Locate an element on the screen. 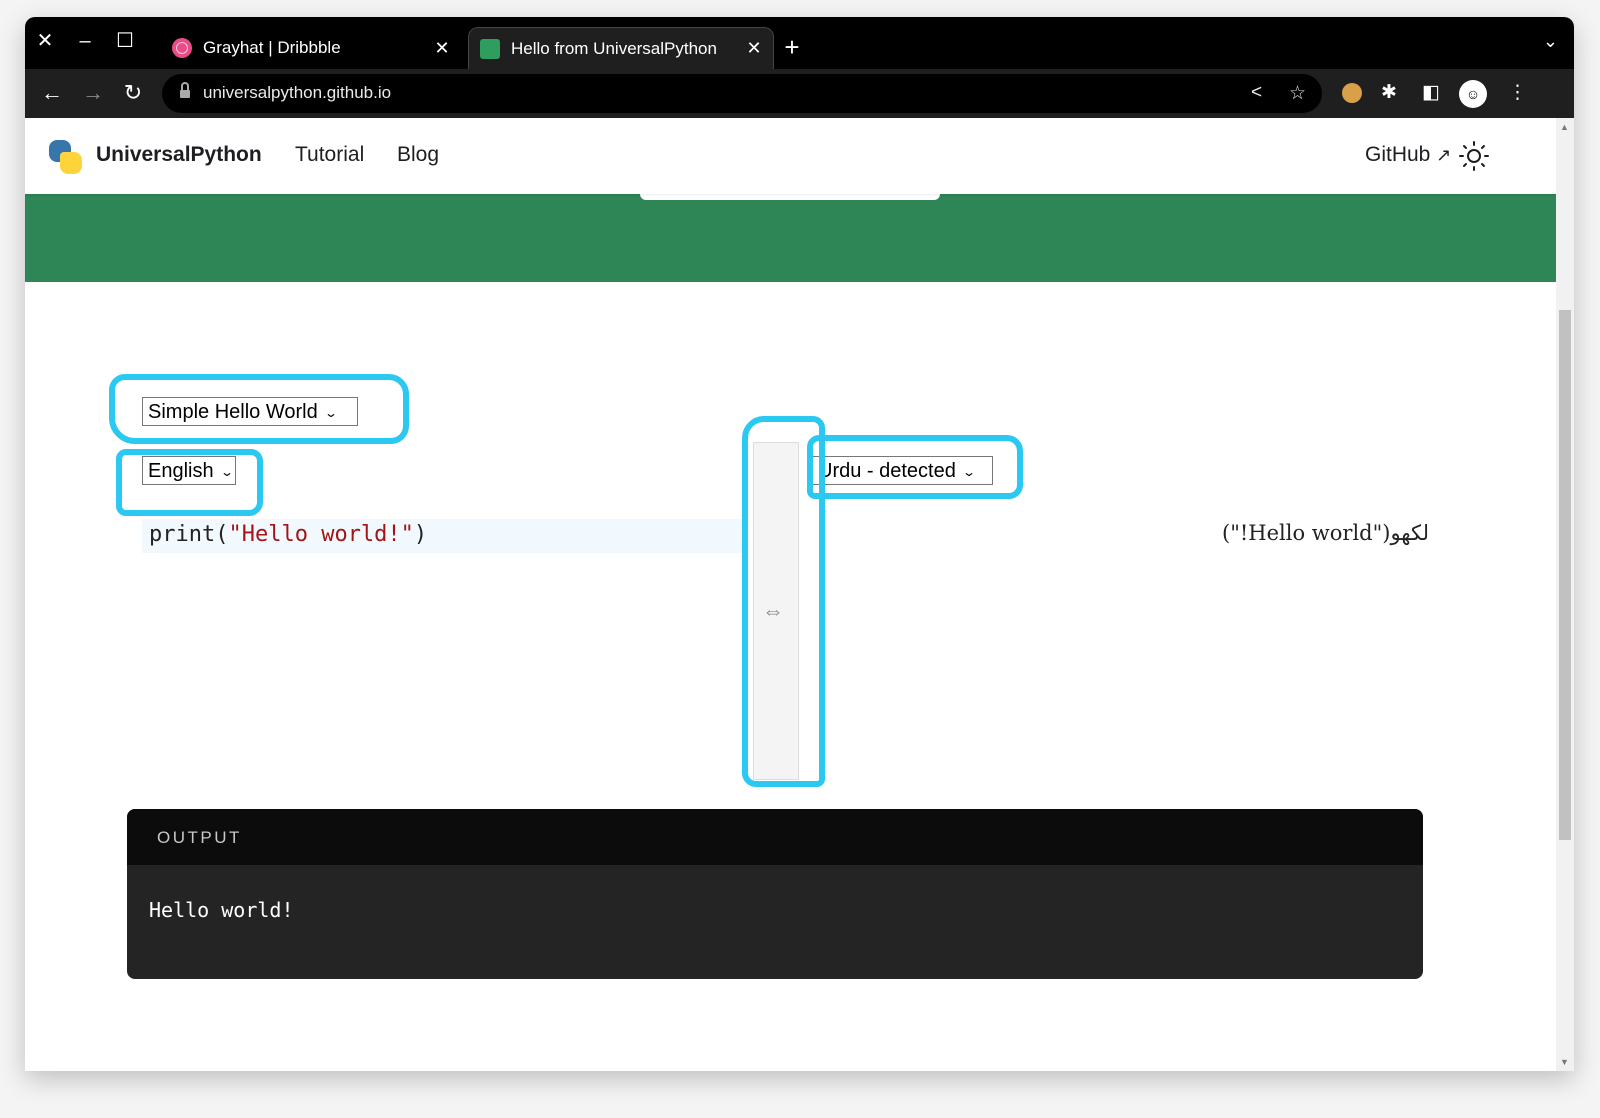 The width and height of the screenshot is (1600, 1118). bookmark-star-icon: ☆ is located at coordinates (1297, 93).